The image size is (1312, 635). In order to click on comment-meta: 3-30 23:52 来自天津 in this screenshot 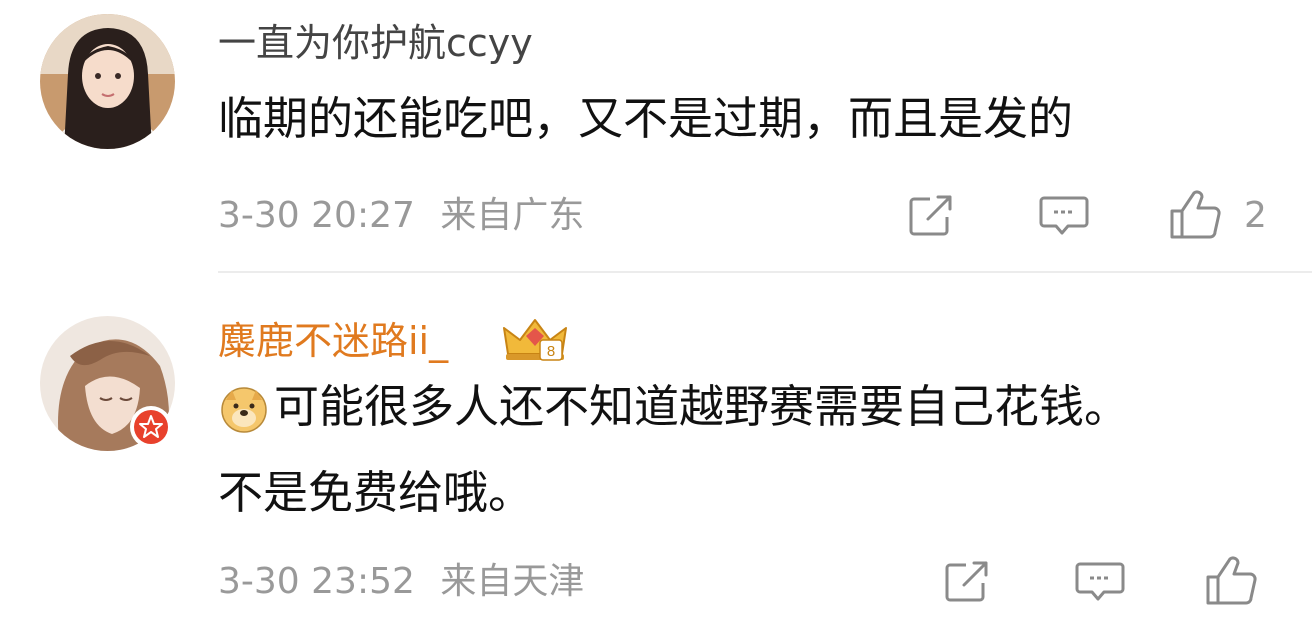, I will do `click(401, 582)`.